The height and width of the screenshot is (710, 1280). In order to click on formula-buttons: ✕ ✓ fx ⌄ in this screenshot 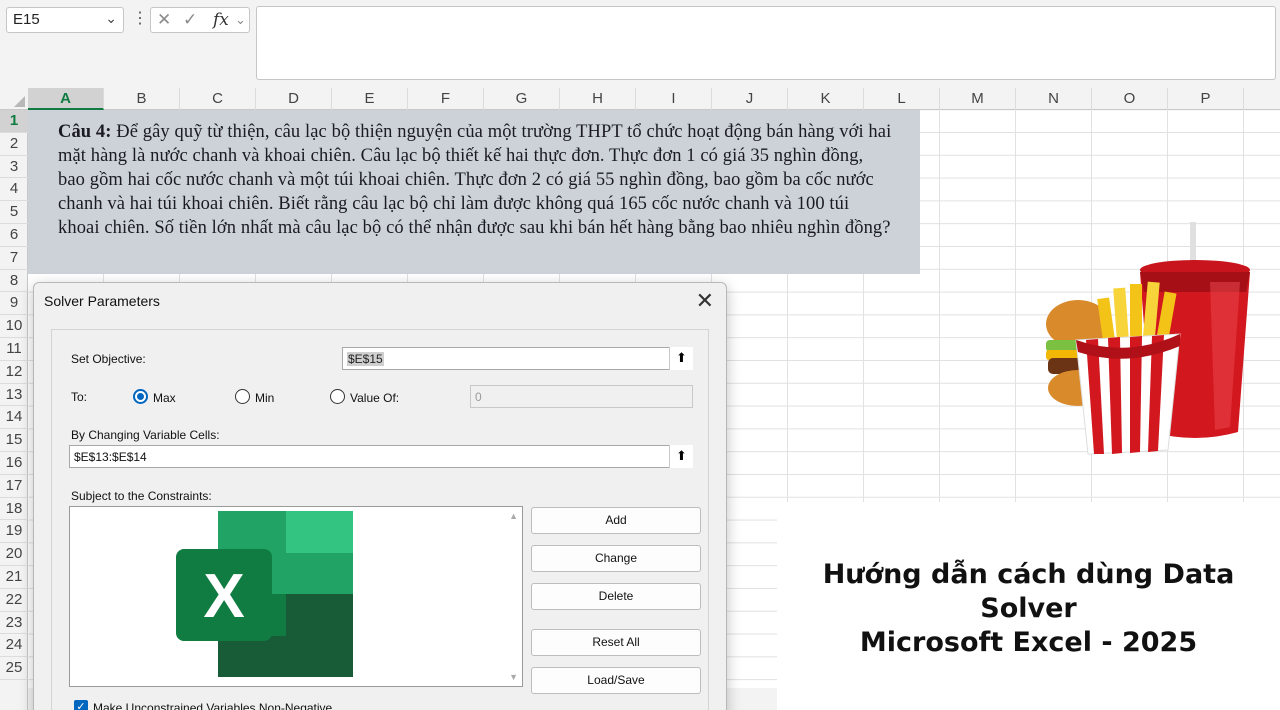, I will do `click(200, 20)`.